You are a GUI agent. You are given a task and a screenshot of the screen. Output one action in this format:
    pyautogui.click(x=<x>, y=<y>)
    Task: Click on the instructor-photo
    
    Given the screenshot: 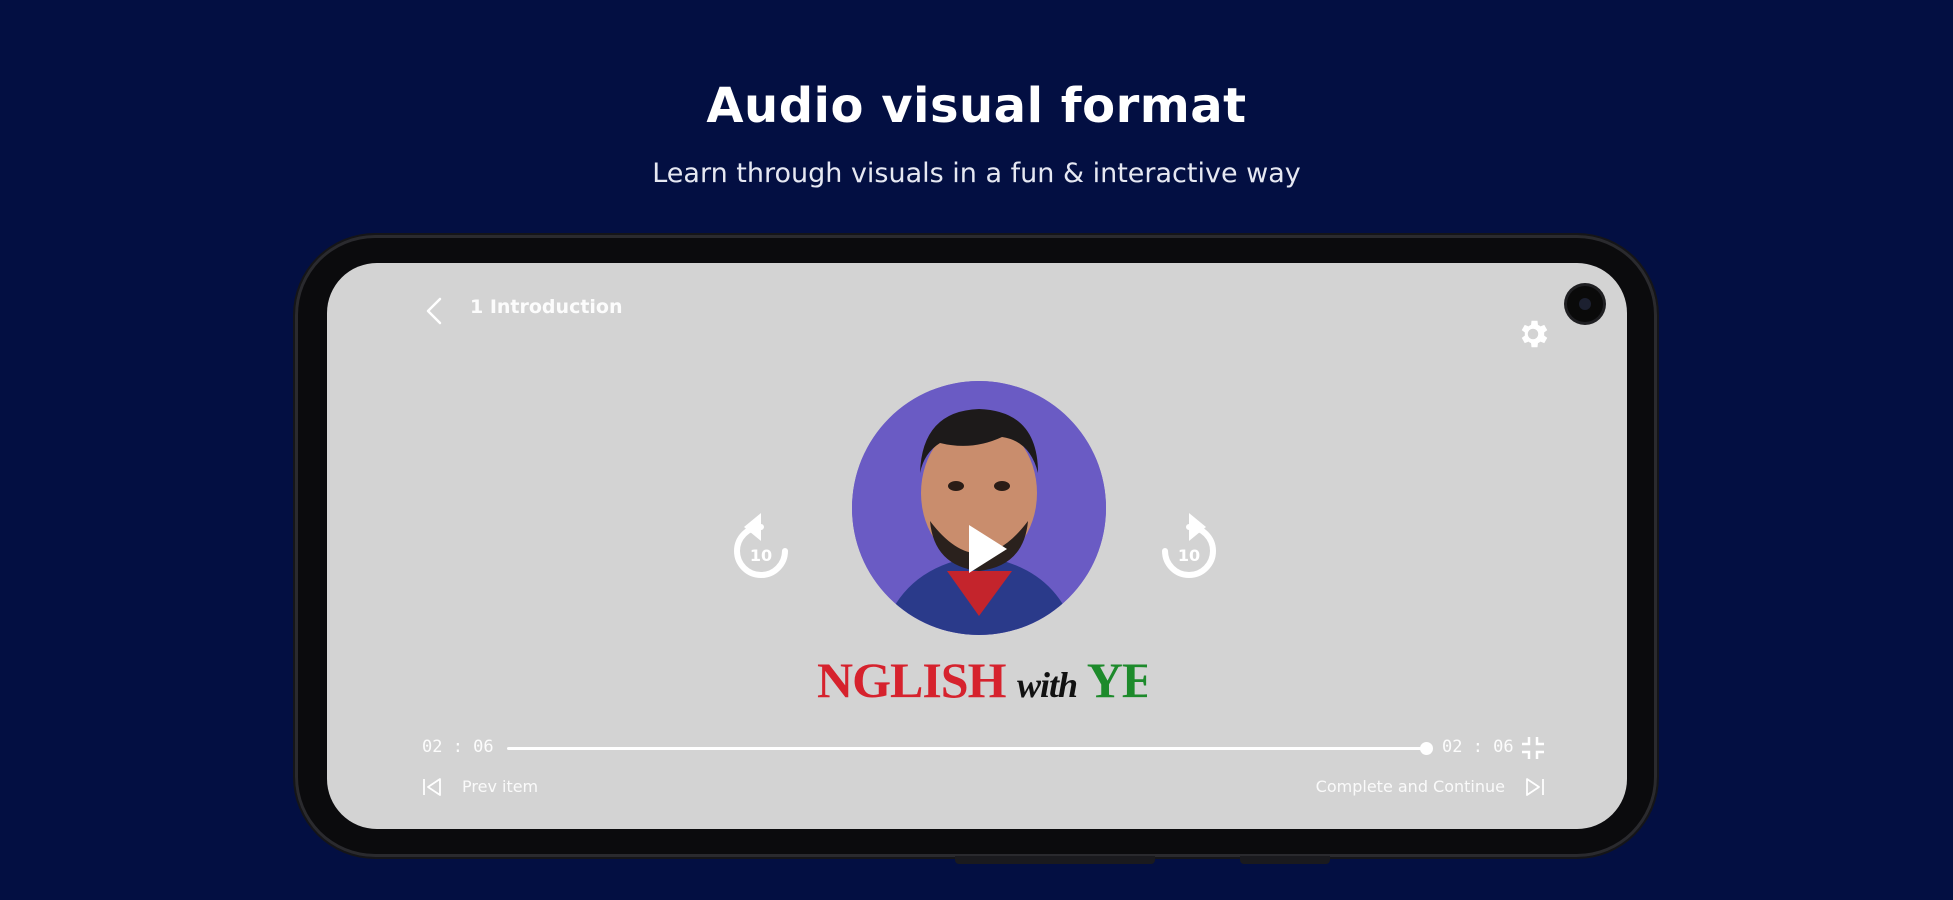 What is the action you would take?
    pyautogui.click(x=979, y=508)
    